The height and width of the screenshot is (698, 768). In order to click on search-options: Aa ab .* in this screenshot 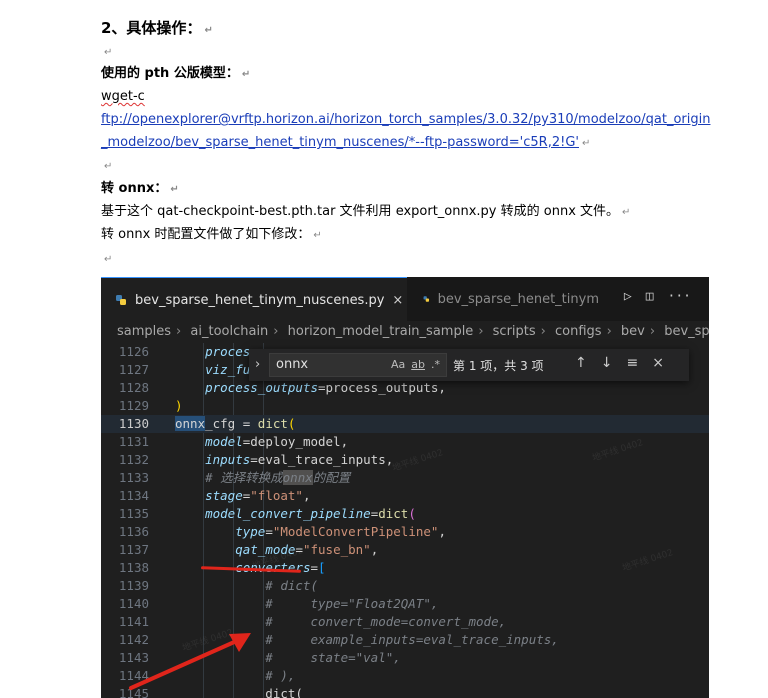, I will do `click(415, 364)`.